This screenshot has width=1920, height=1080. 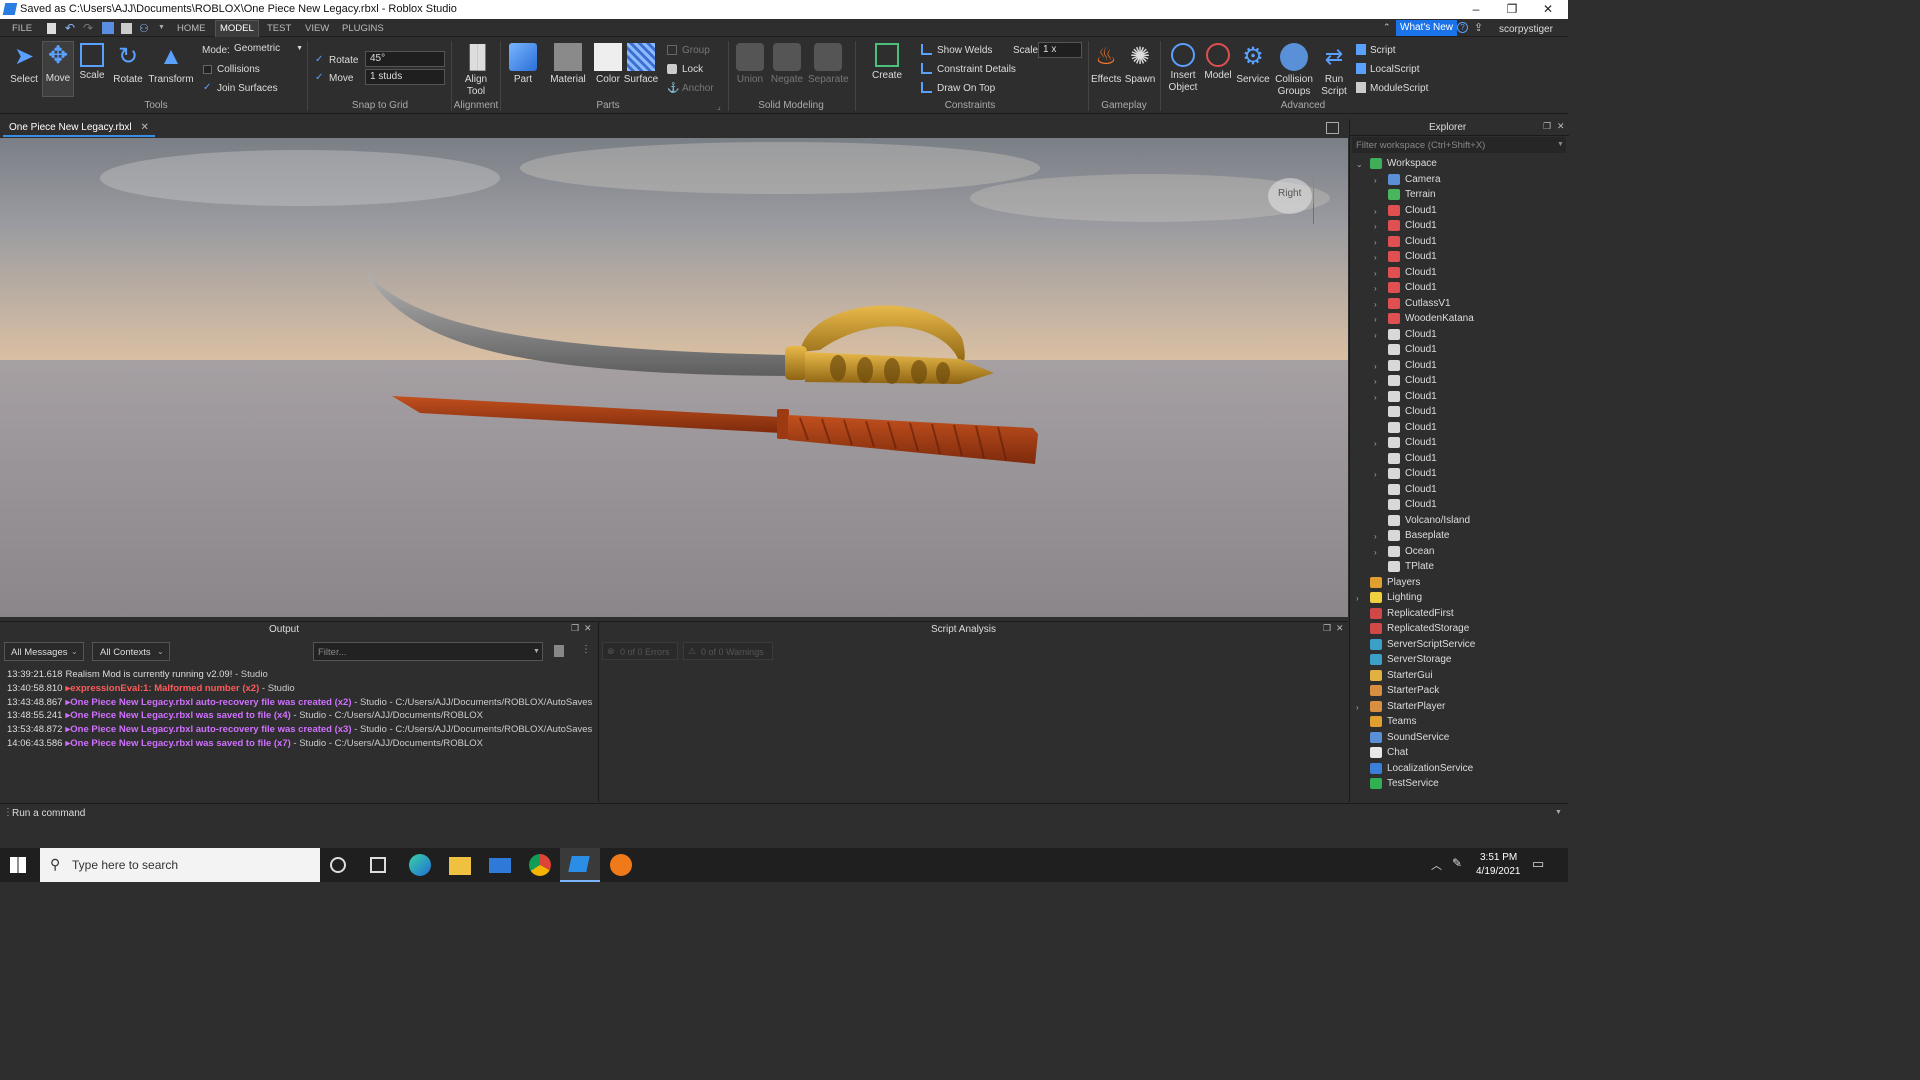 What do you see at coordinates (796, 363) in the screenshot?
I see `cutlass-crossguard` at bounding box center [796, 363].